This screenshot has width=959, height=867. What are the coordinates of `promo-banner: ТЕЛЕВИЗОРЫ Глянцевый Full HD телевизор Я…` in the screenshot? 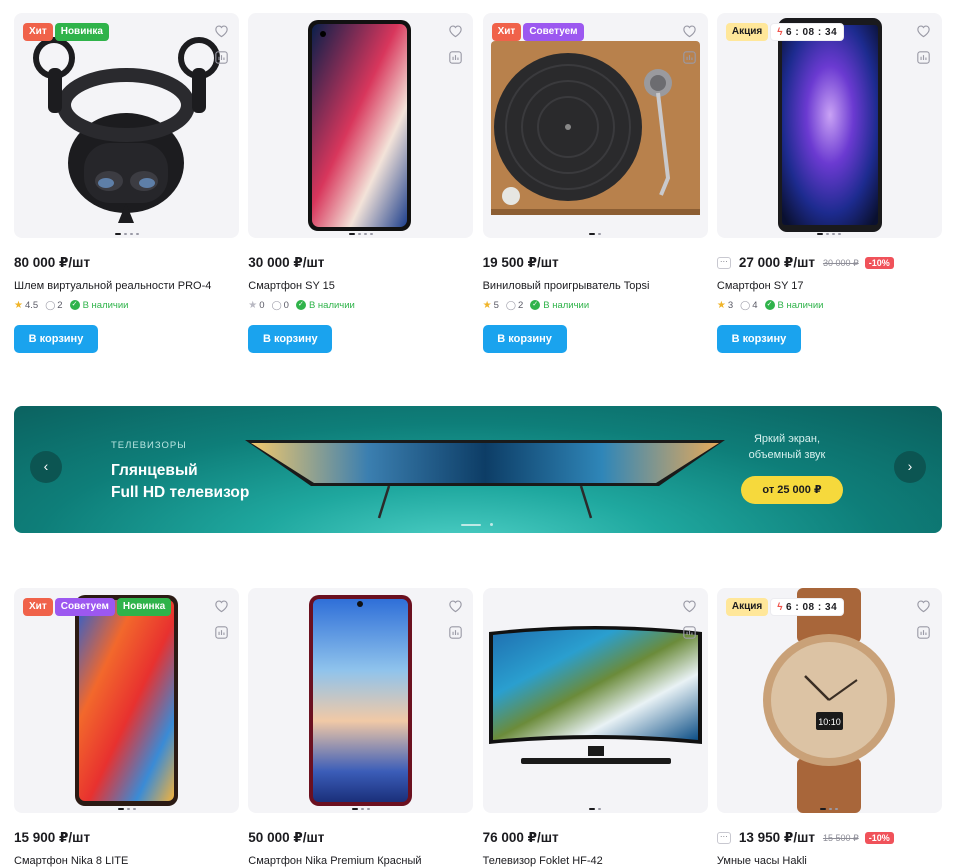 It's located at (478, 469).